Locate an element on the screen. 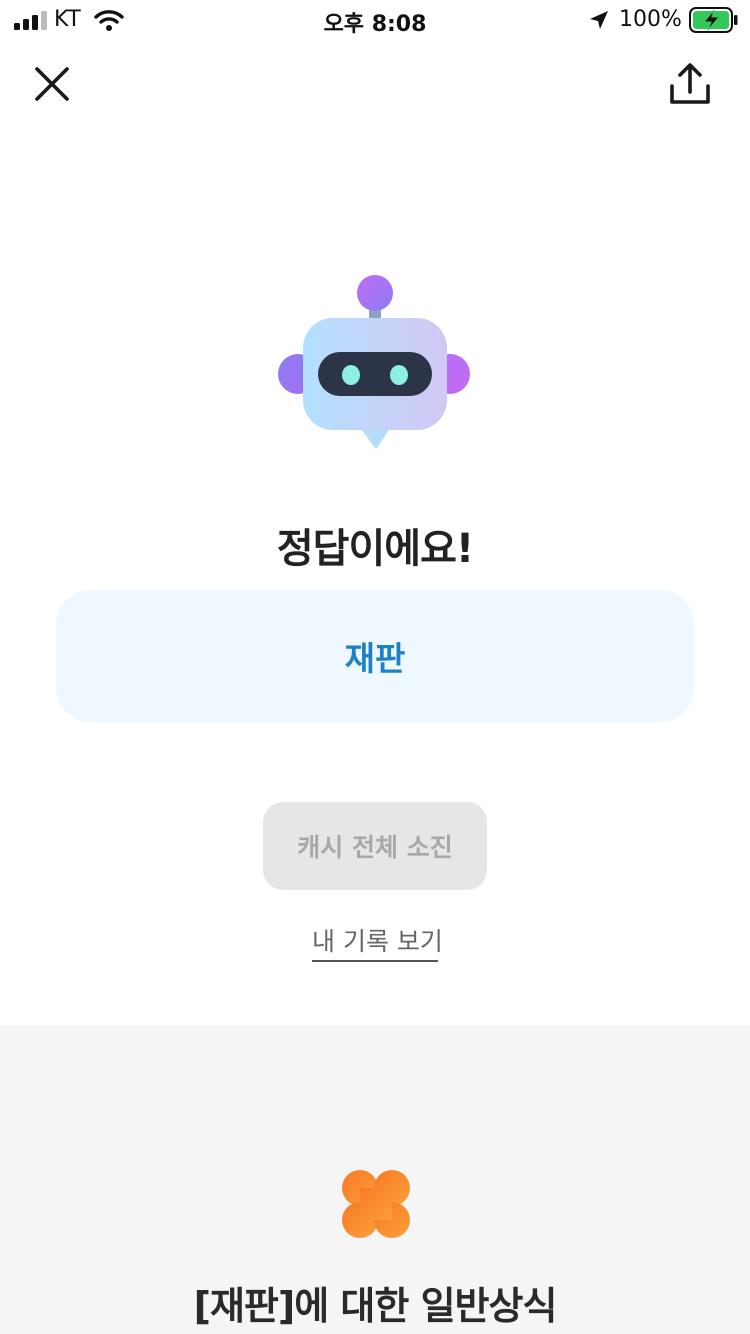  close-button is located at coordinates (52, 84).